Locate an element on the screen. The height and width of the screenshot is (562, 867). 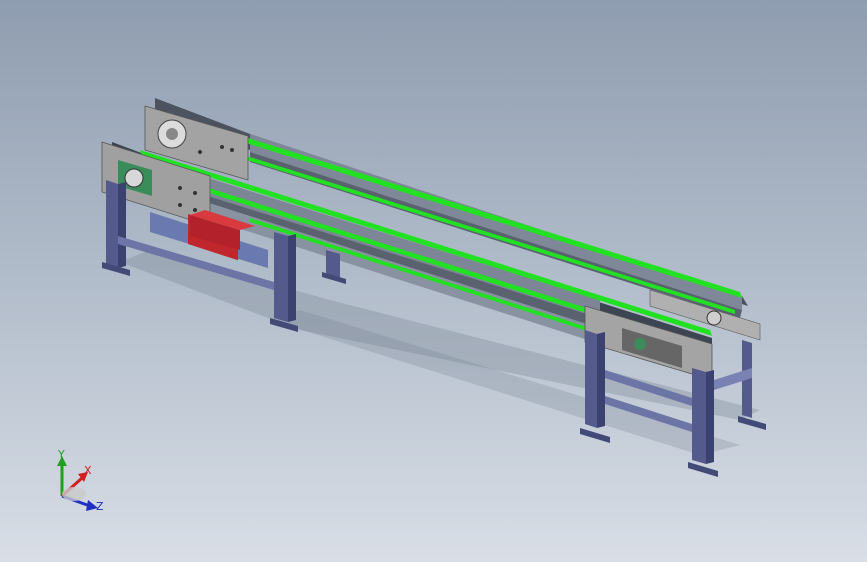
triad-origin is located at coordinates (74, 494).